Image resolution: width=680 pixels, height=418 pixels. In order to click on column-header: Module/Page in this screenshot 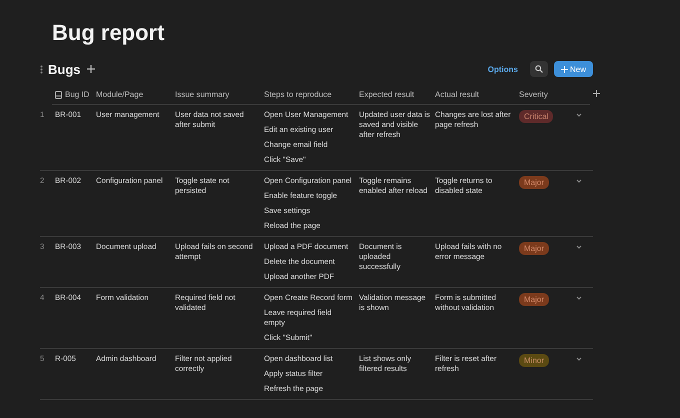, I will do `click(120, 94)`.